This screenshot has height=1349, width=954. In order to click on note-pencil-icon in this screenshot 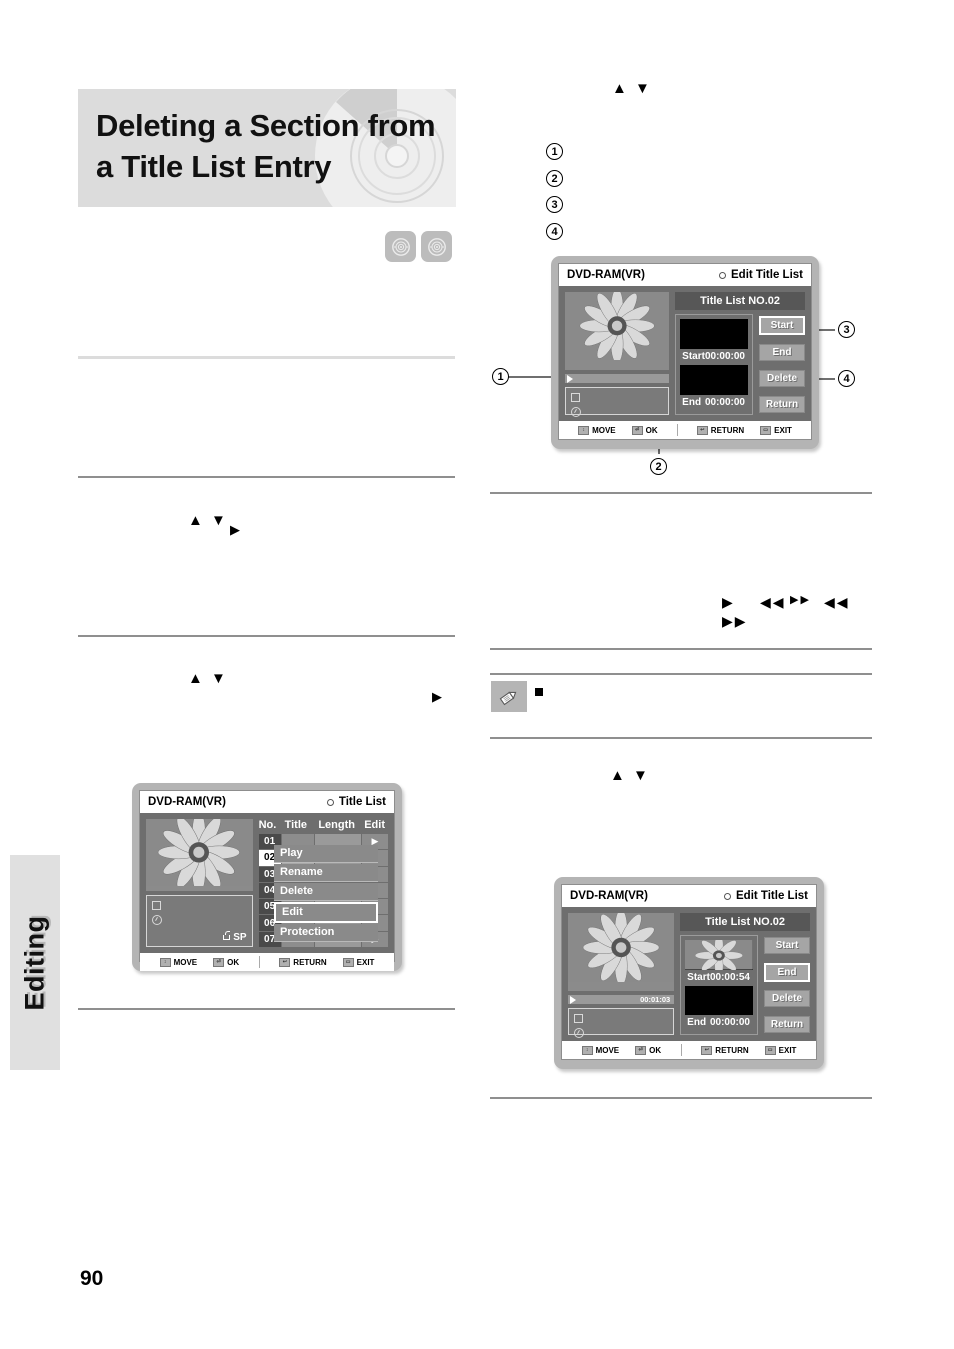, I will do `click(509, 696)`.